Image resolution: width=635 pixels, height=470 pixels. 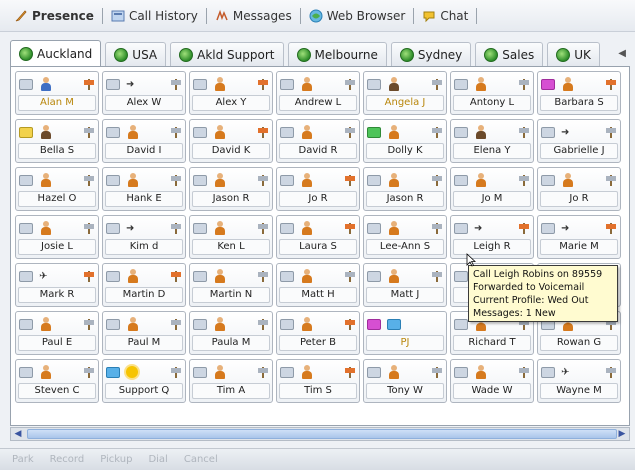 I want to click on contact-name: Richard T, so click(x=492, y=343).